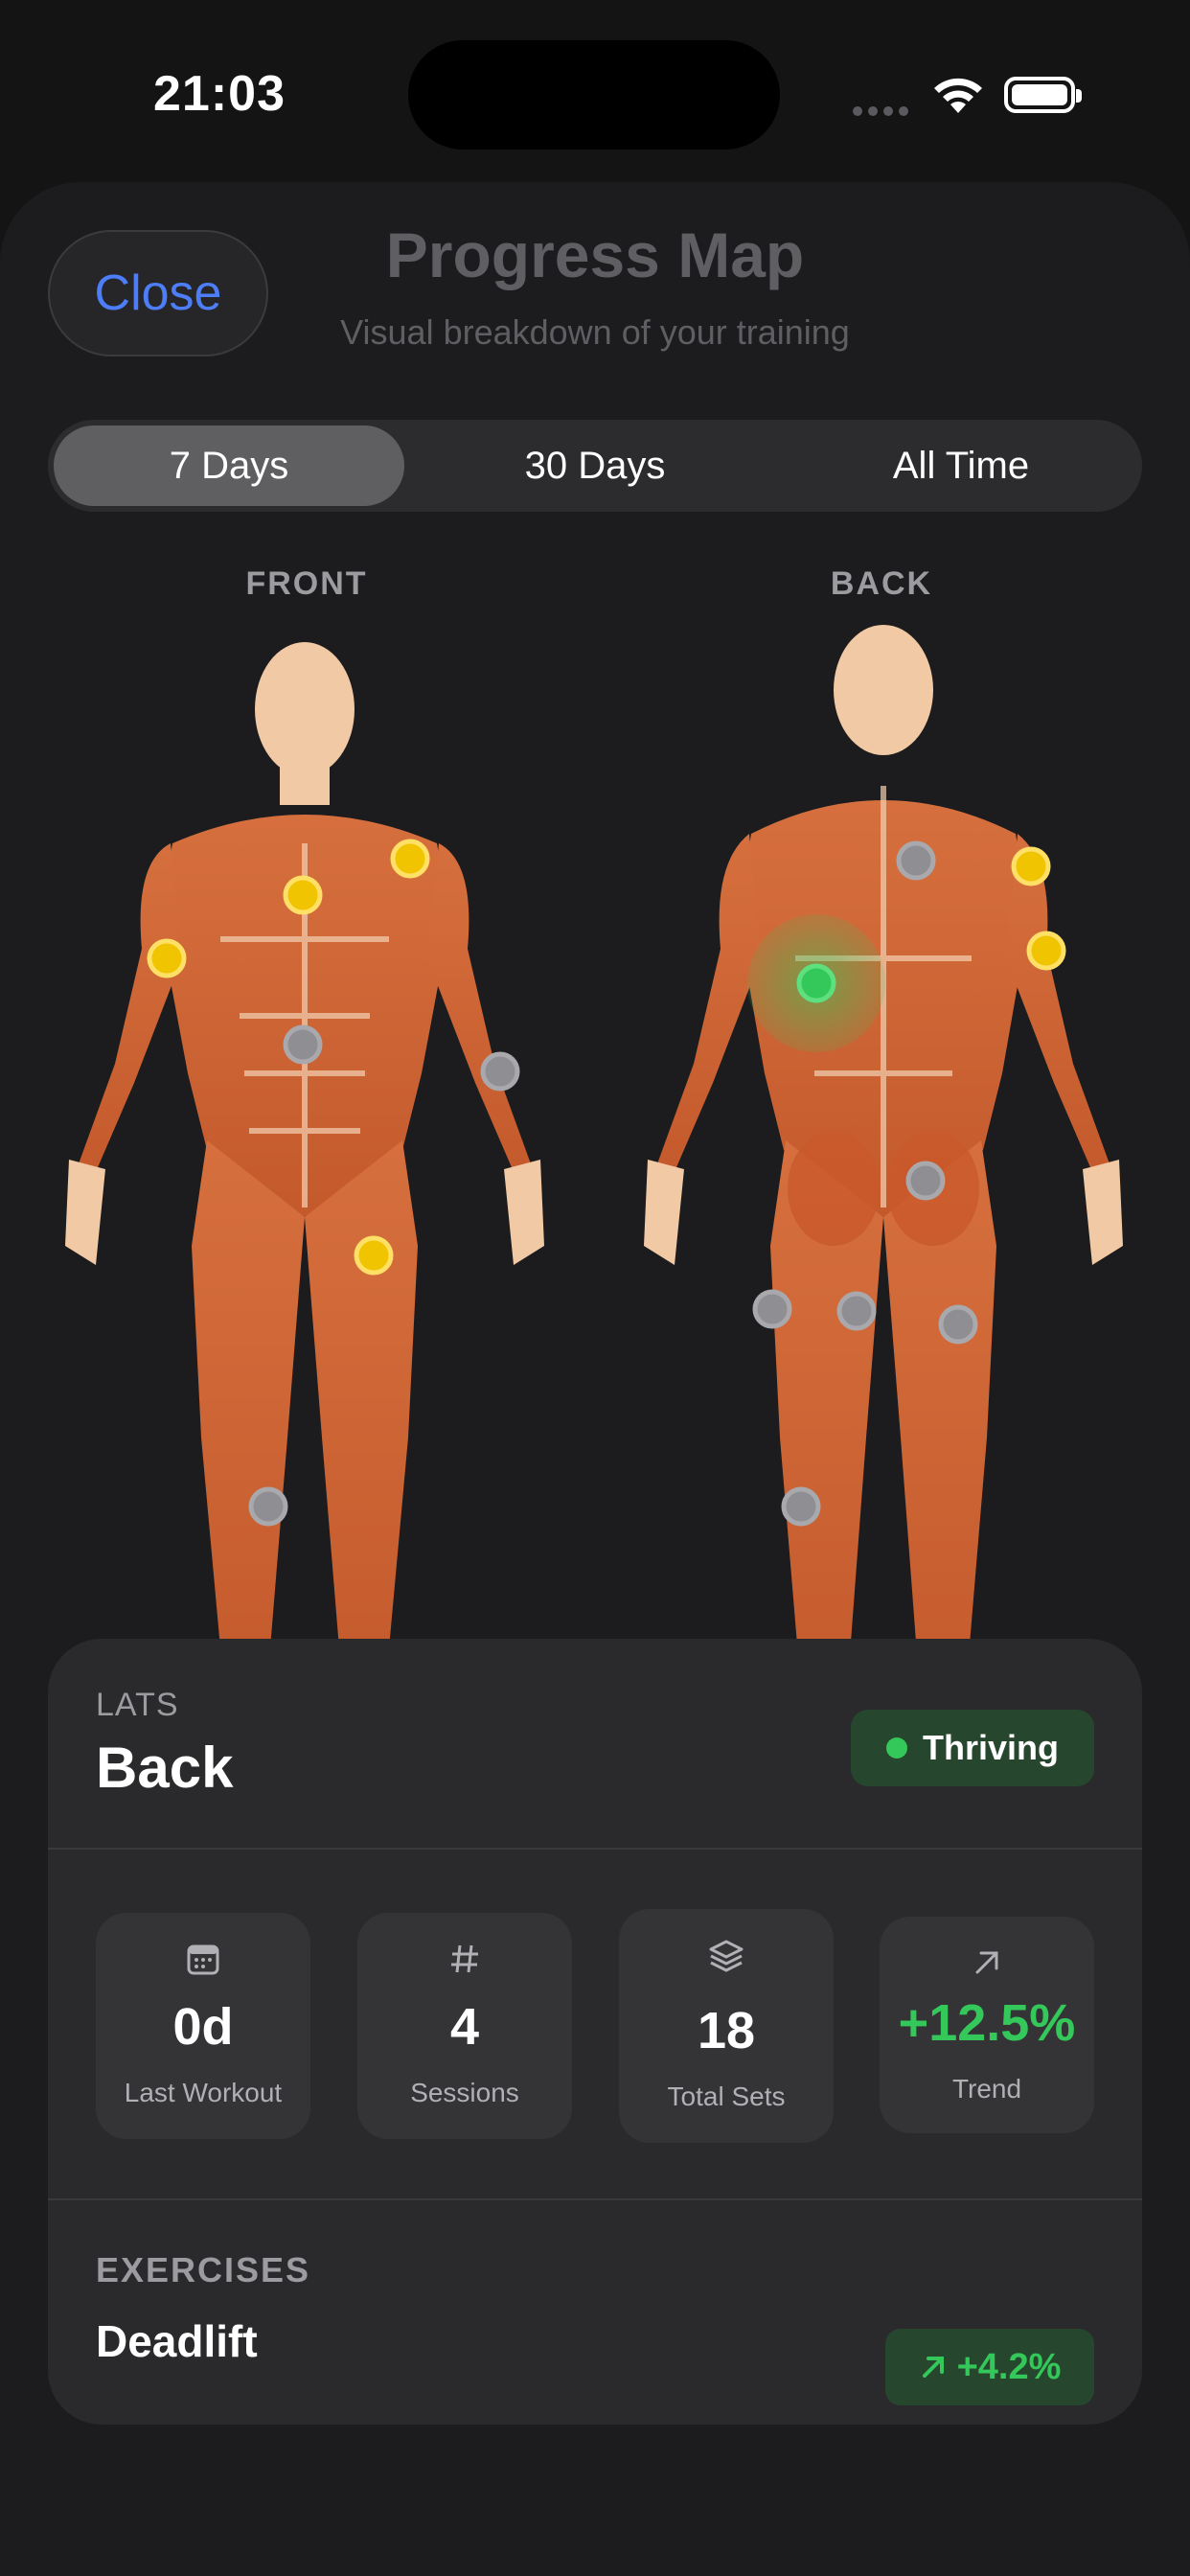  I want to click on marker-traps, so click(916, 860).